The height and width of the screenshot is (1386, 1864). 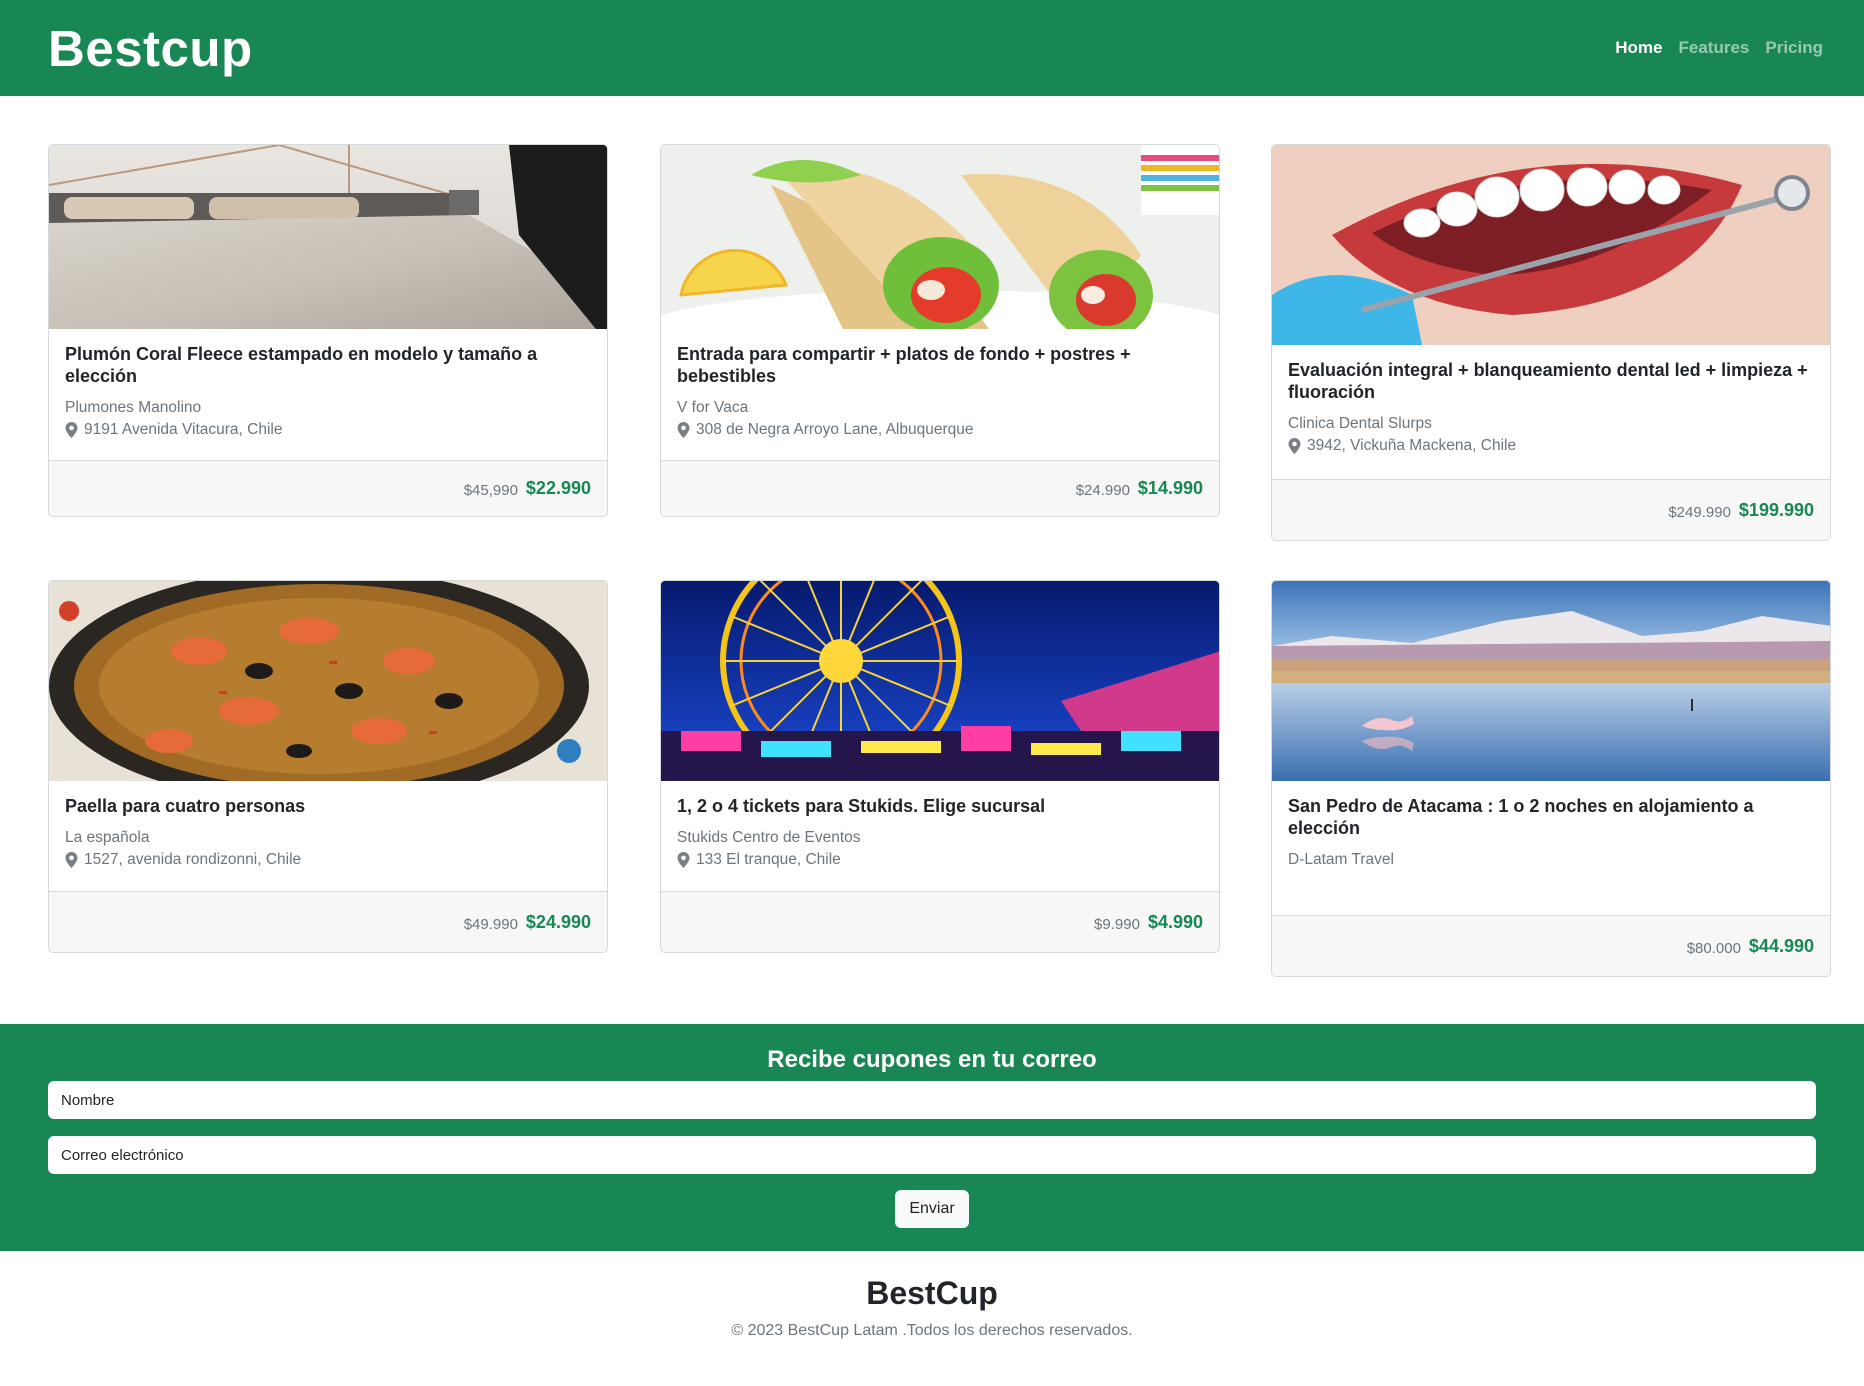 What do you see at coordinates (1175, 921) in the screenshot?
I see `discount-price: $4.990` at bounding box center [1175, 921].